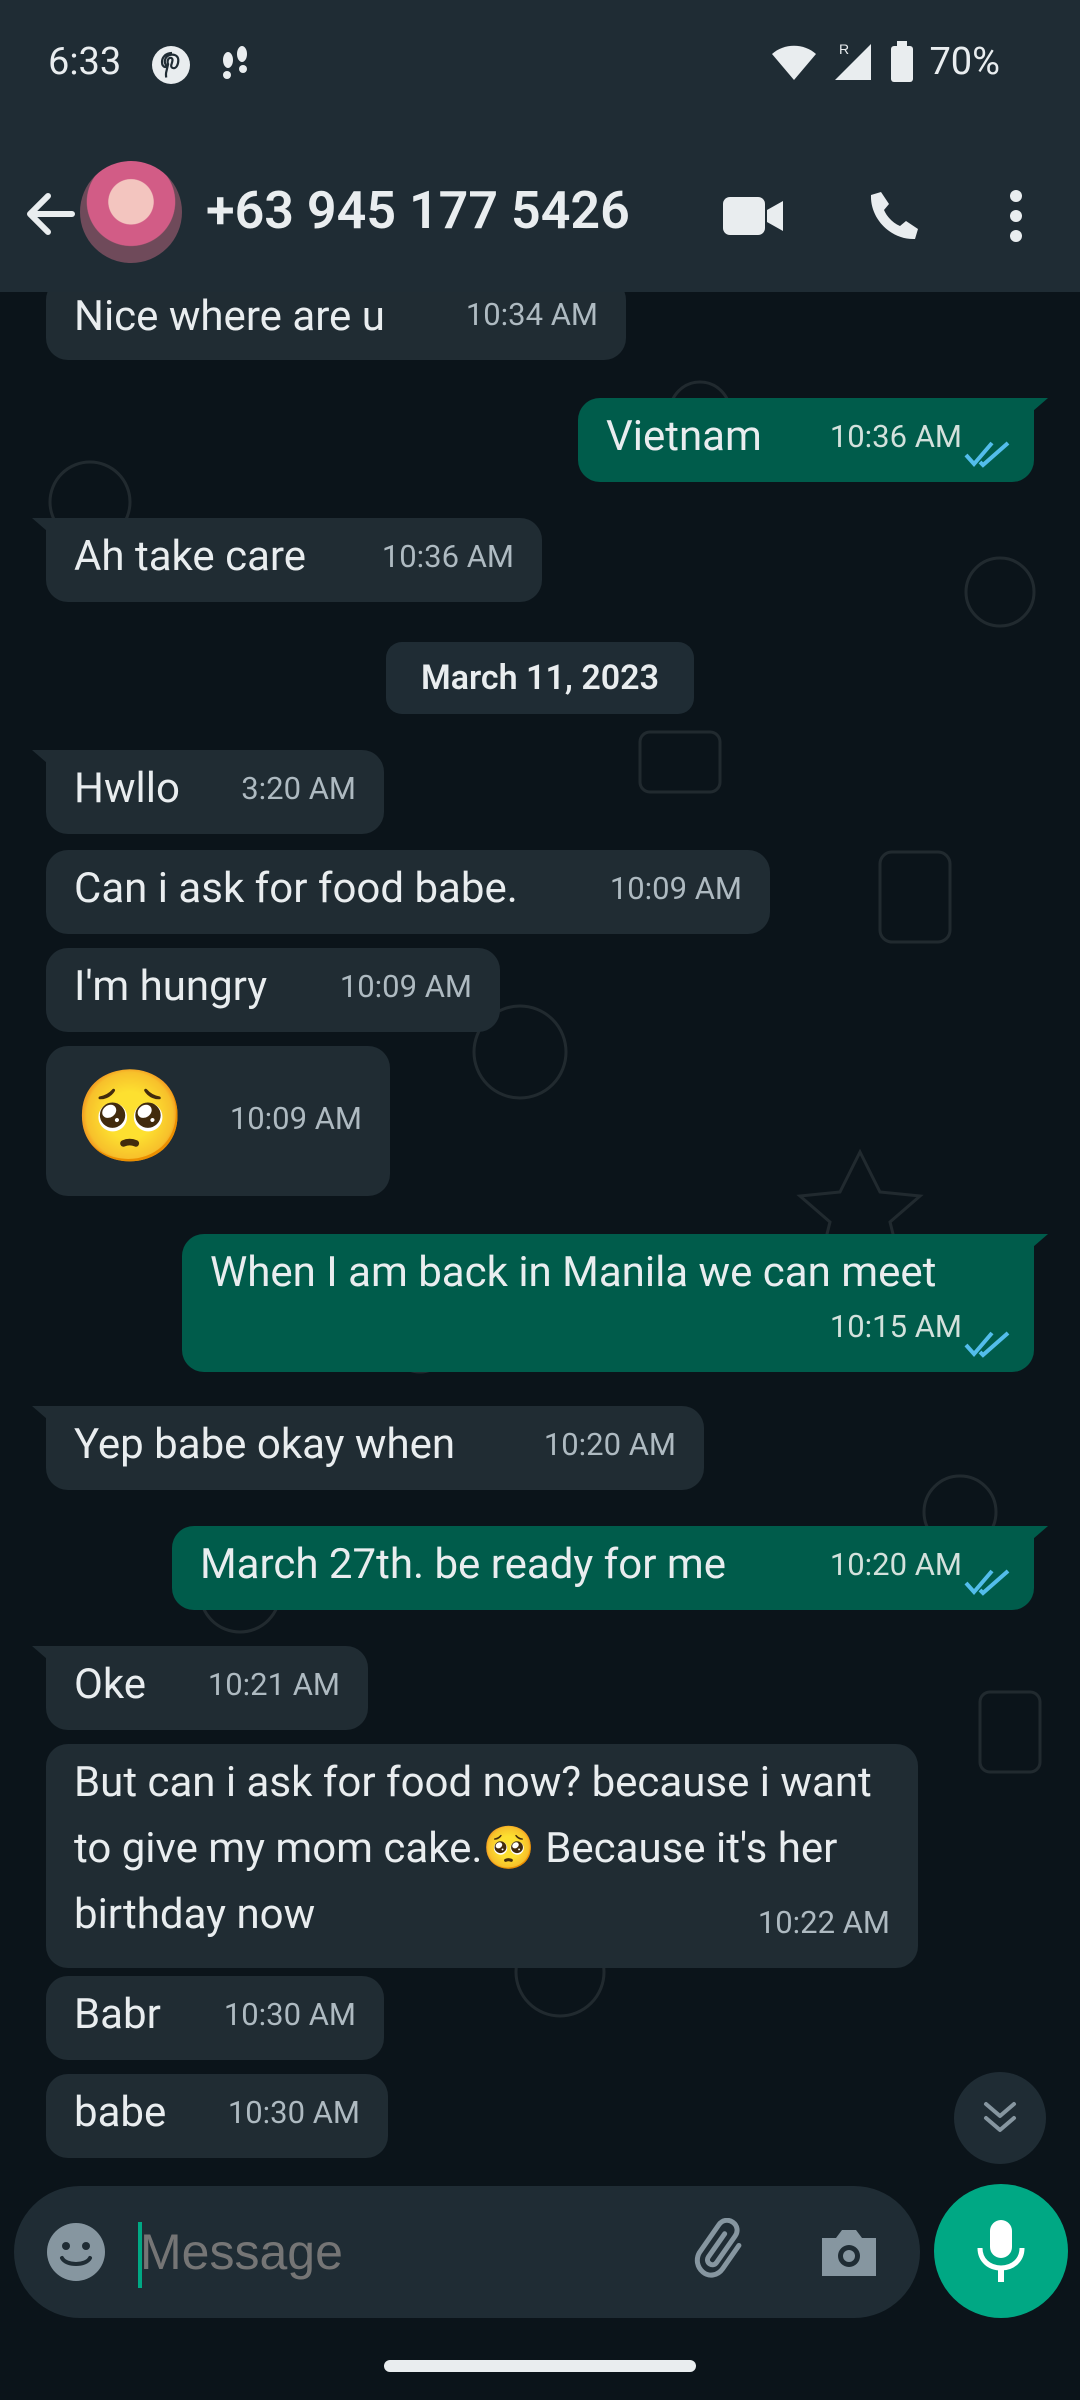 This screenshot has height=2400, width=1080. Describe the element at coordinates (844, 49) in the screenshot. I see `svg-text: R` at that location.